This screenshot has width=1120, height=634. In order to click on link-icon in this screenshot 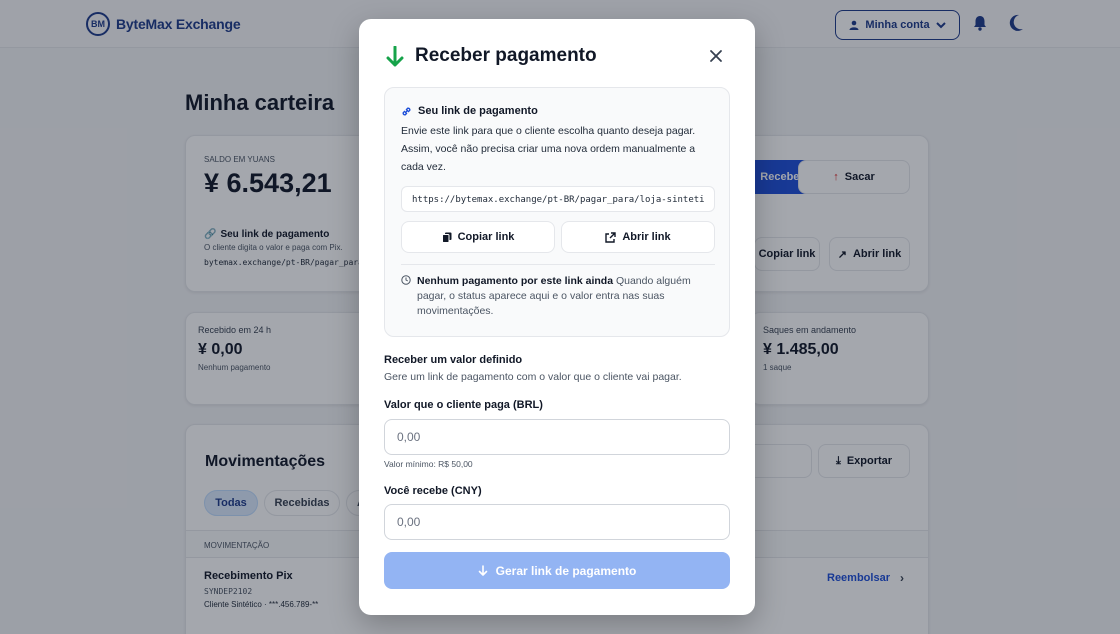, I will do `click(406, 111)`.